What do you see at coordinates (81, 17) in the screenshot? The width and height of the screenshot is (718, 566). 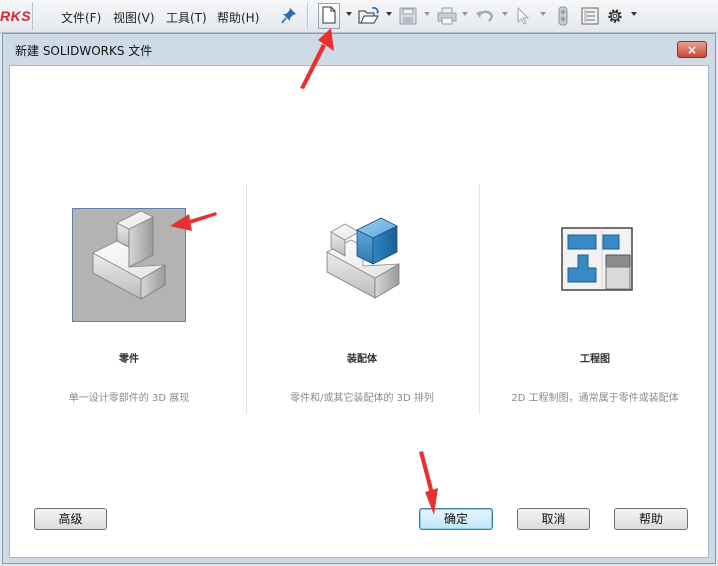 I see `menu-file: 文件(F)` at bounding box center [81, 17].